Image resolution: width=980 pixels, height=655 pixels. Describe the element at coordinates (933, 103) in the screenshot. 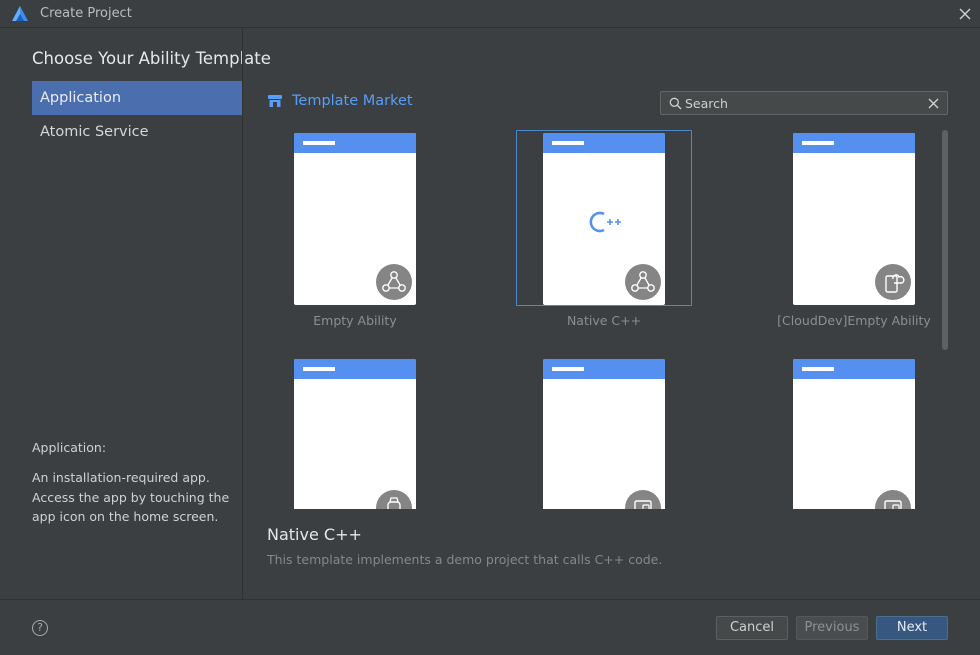

I see `clear-icon` at that location.